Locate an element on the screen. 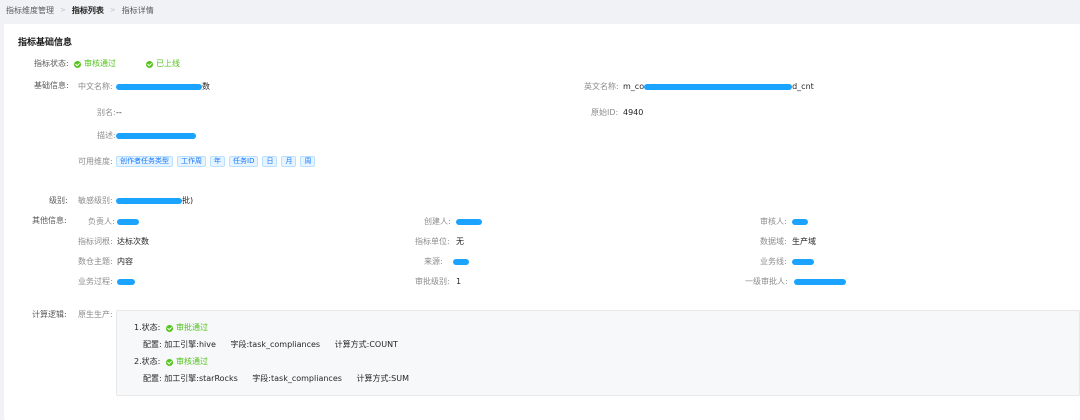  level-label: 级别: is located at coordinates (58, 200).